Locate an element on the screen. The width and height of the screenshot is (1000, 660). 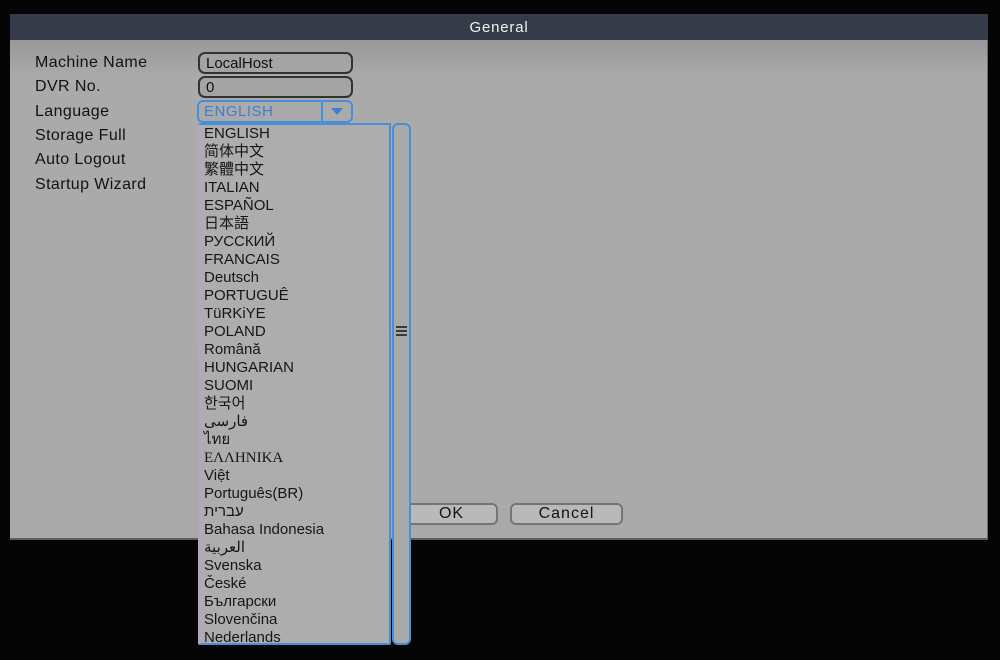
language-label: Language is located at coordinates (72, 111).